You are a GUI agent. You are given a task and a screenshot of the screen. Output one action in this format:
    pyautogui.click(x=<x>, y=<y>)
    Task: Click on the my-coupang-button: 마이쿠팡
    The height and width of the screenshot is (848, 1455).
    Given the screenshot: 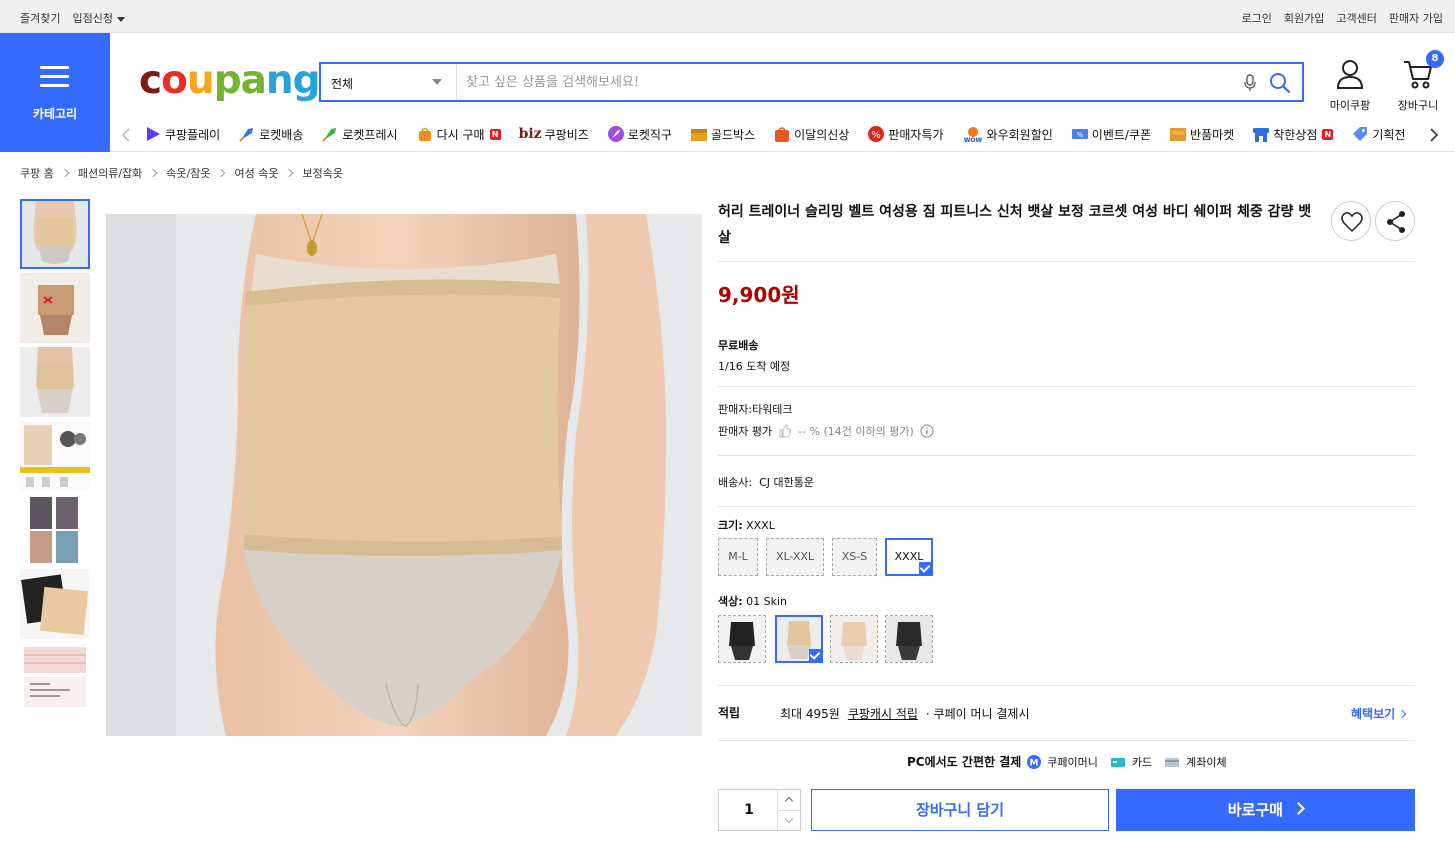 What is the action you would take?
    pyautogui.click(x=1350, y=85)
    